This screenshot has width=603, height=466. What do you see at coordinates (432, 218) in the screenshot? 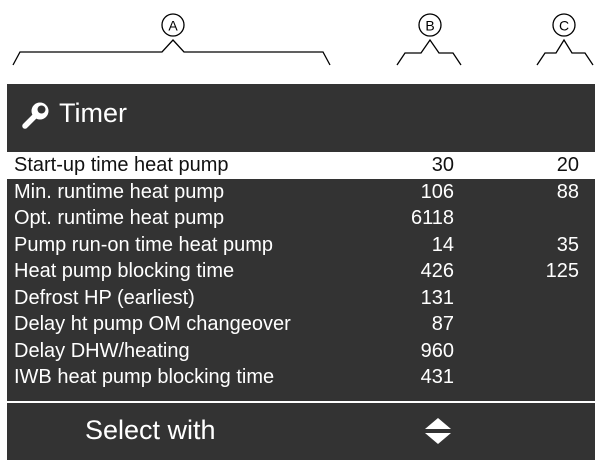
I see `value-column-b: 6118` at bounding box center [432, 218].